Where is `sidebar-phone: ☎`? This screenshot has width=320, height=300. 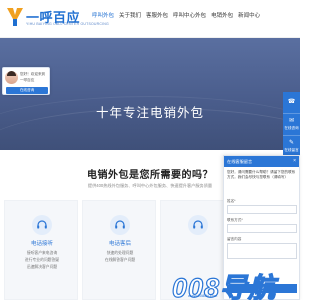 sidebar-phone: ☎ is located at coordinates (291, 103).